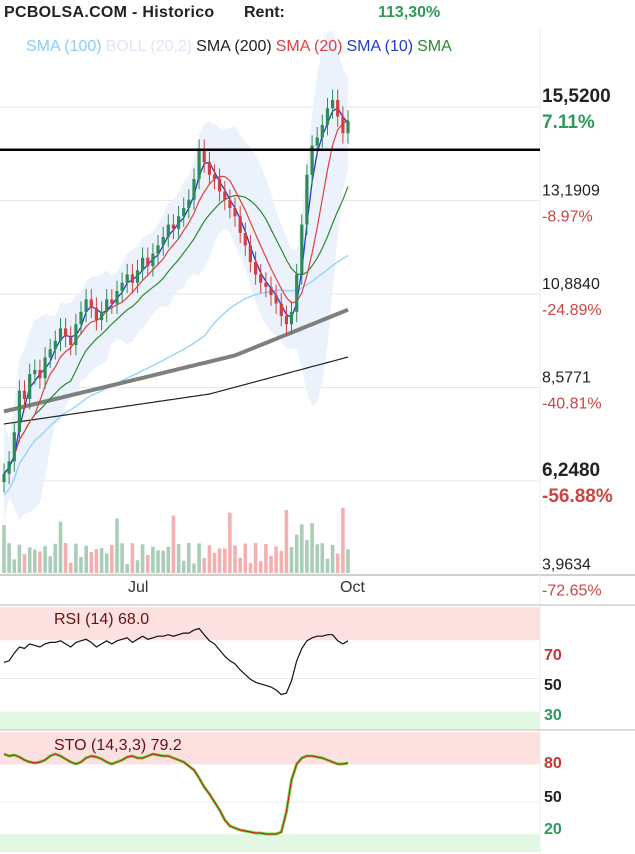 The height and width of the screenshot is (854, 635). What do you see at coordinates (566, 565) in the screenshot?
I see `price-tick-label: 3,9634` at bounding box center [566, 565].